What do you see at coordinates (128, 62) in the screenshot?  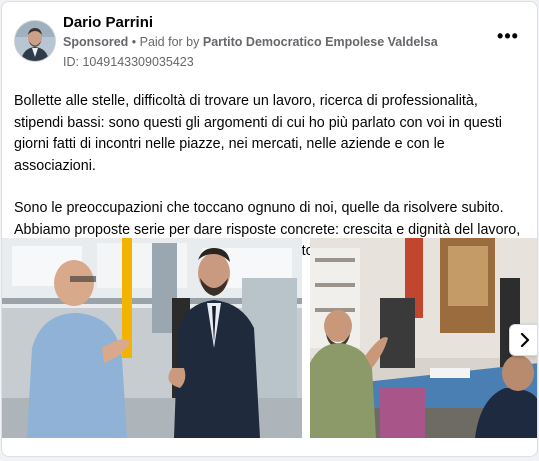 I see `ad-id: ID: 1049143309035423` at bounding box center [128, 62].